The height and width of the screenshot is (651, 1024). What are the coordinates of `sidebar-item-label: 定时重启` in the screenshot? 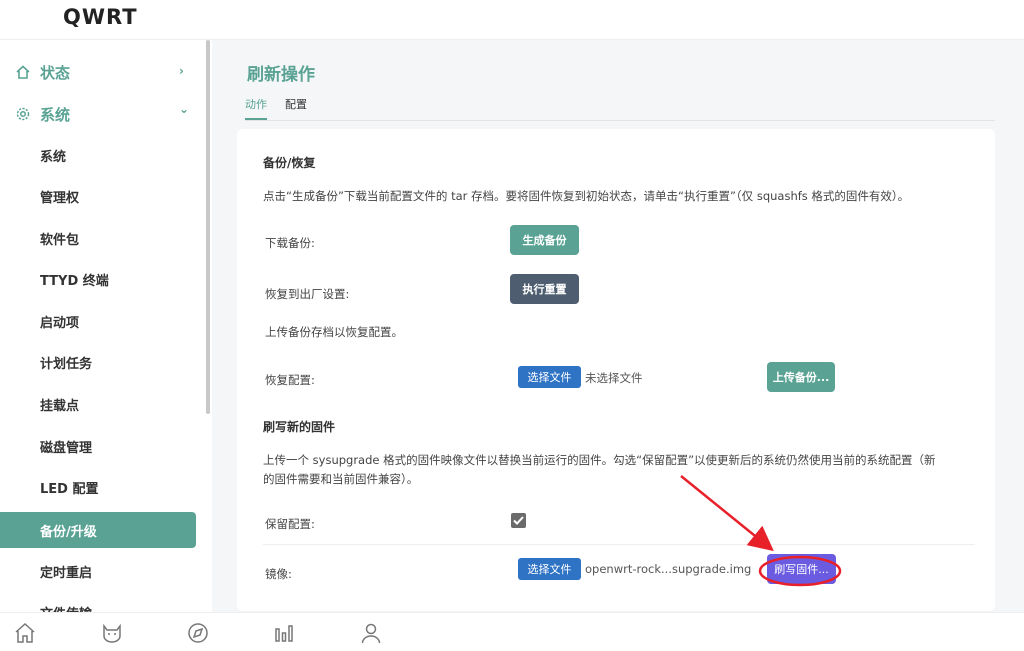 It's located at (66, 573).